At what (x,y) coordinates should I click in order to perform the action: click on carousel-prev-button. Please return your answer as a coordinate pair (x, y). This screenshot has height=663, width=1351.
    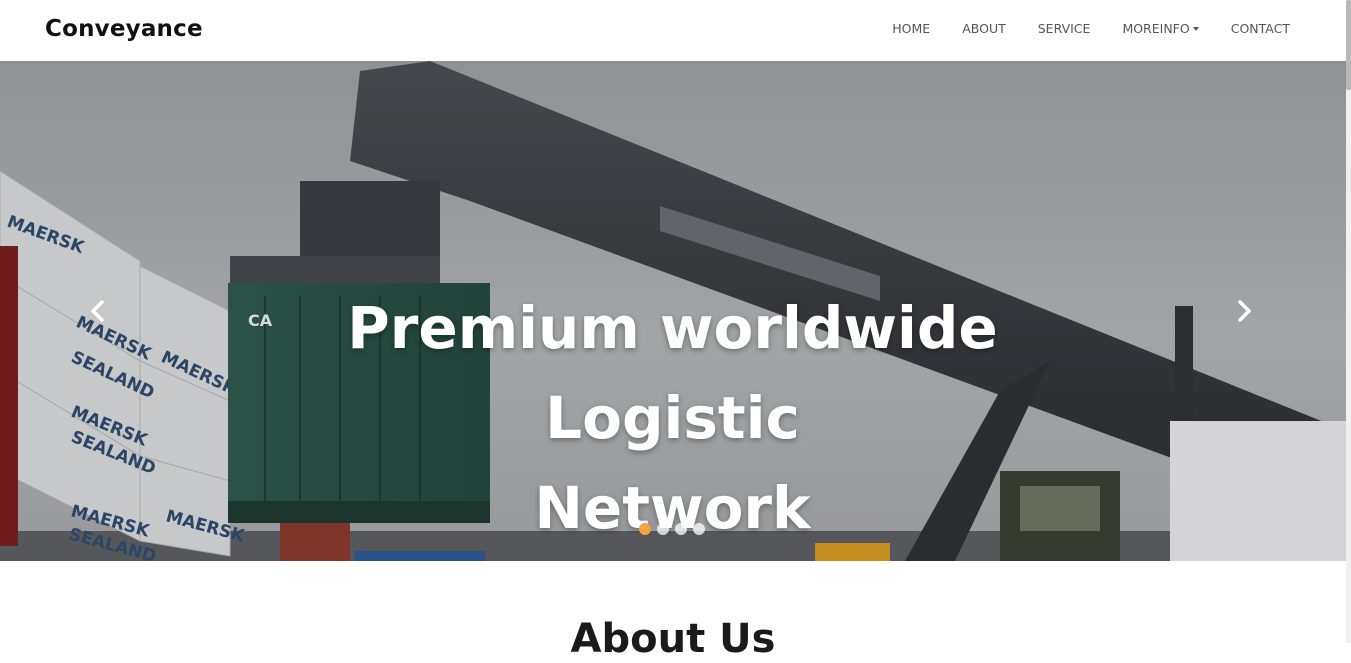
    Looking at the image, I should click on (98, 311).